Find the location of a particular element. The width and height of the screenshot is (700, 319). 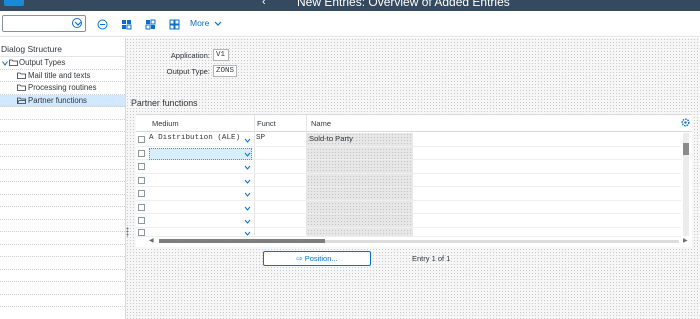

tree-item-partner-functions: Partner functions is located at coordinates (62, 100).